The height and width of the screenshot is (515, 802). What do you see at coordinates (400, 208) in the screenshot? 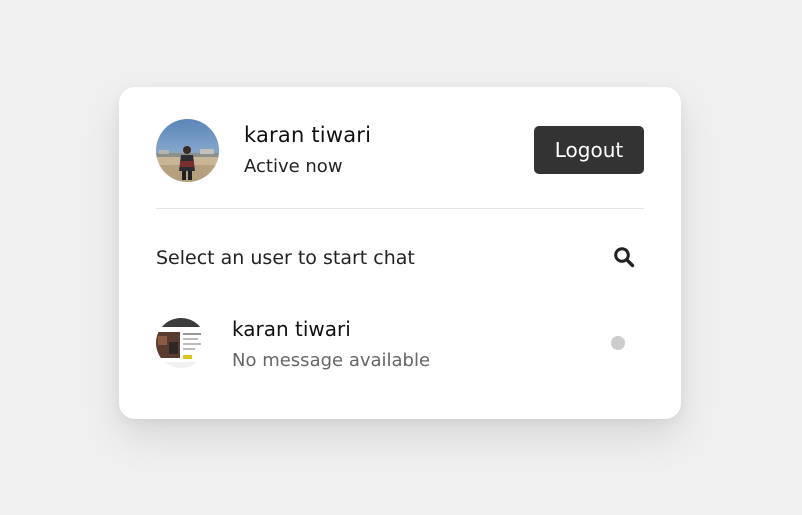
I see `divider` at bounding box center [400, 208].